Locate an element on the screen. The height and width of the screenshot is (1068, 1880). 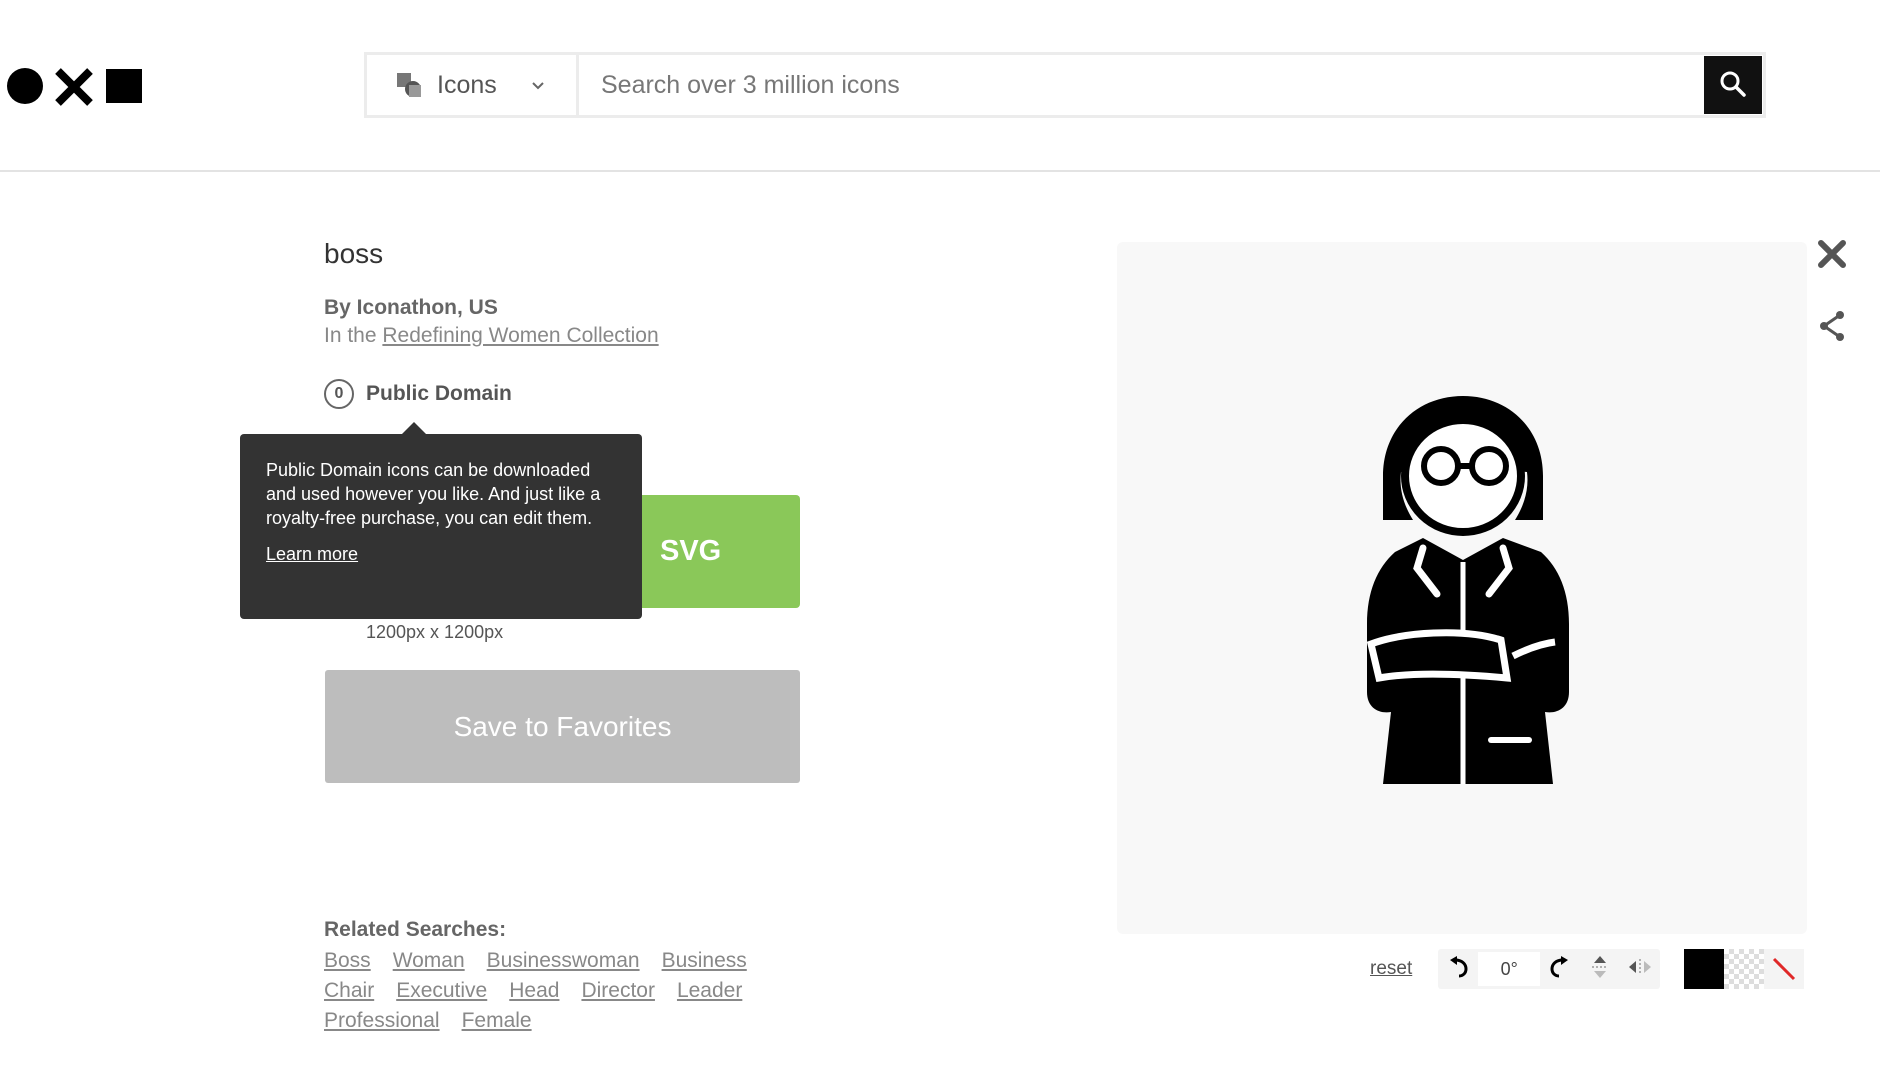
search-icon is located at coordinates (1733, 85).